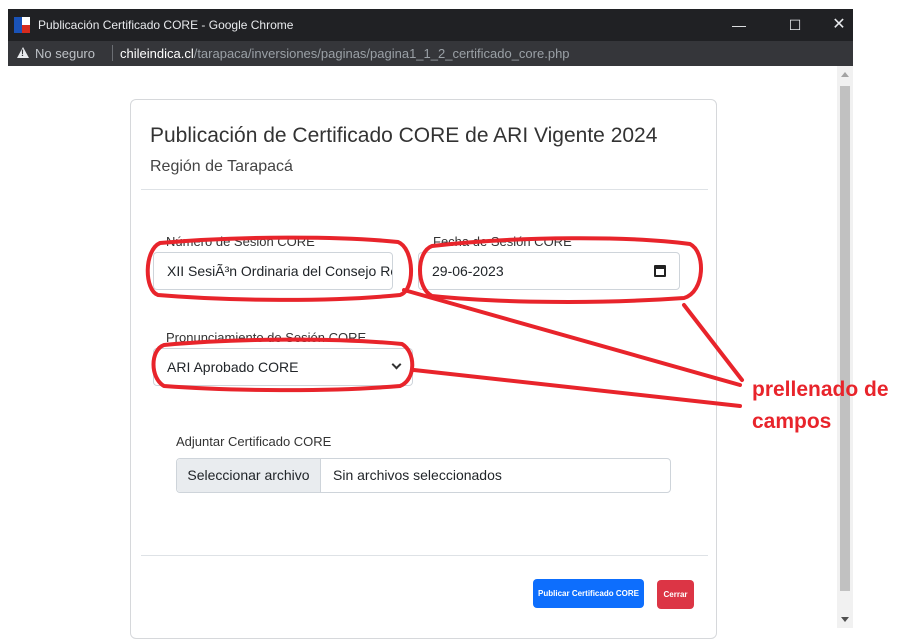 This screenshot has height=639, width=913. I want to click on session-date-label: Fecha de Sesión CORE, so click(502, 241).